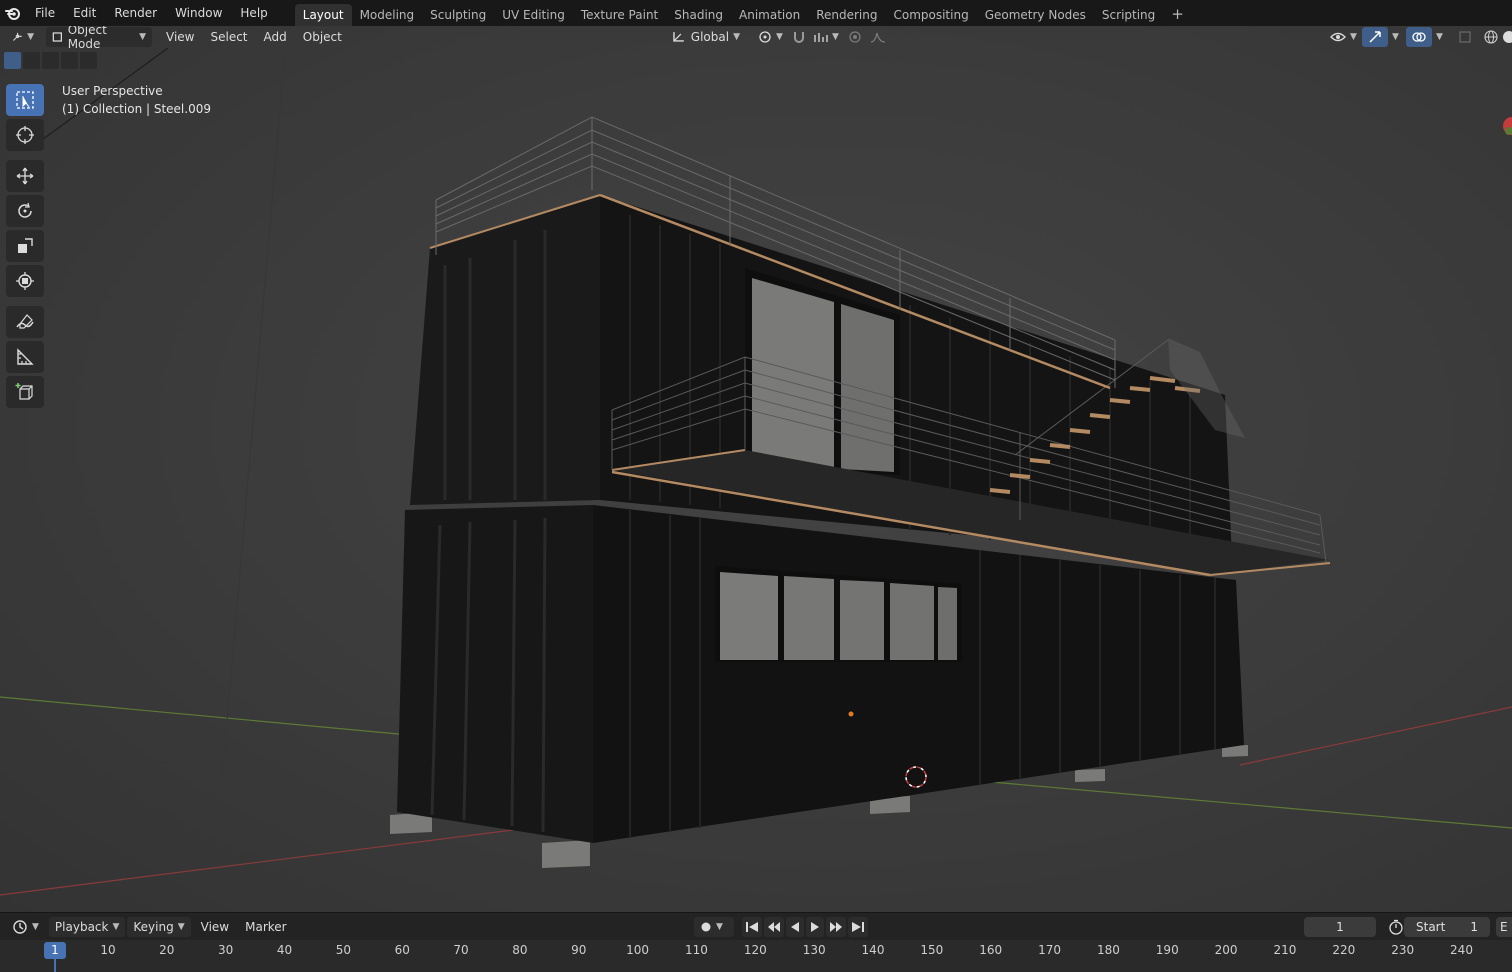 Image resolution: width=1512 pixels, height=972 pixels. What do you see at coordinates (1461, 950) in the screenshot?
I see `ruler-tick-label: 240` at bounding box center [1461, 950].